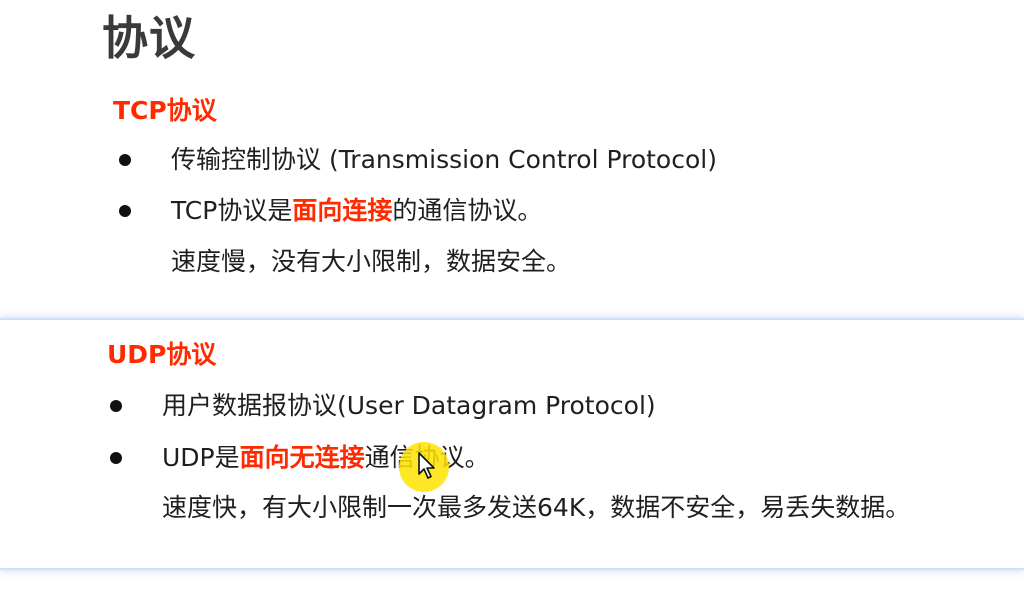 The image size is (1024, 592). Describe the element at coordinates (149, 38) in the screenshot. I see `page-title: 协议` at that location.